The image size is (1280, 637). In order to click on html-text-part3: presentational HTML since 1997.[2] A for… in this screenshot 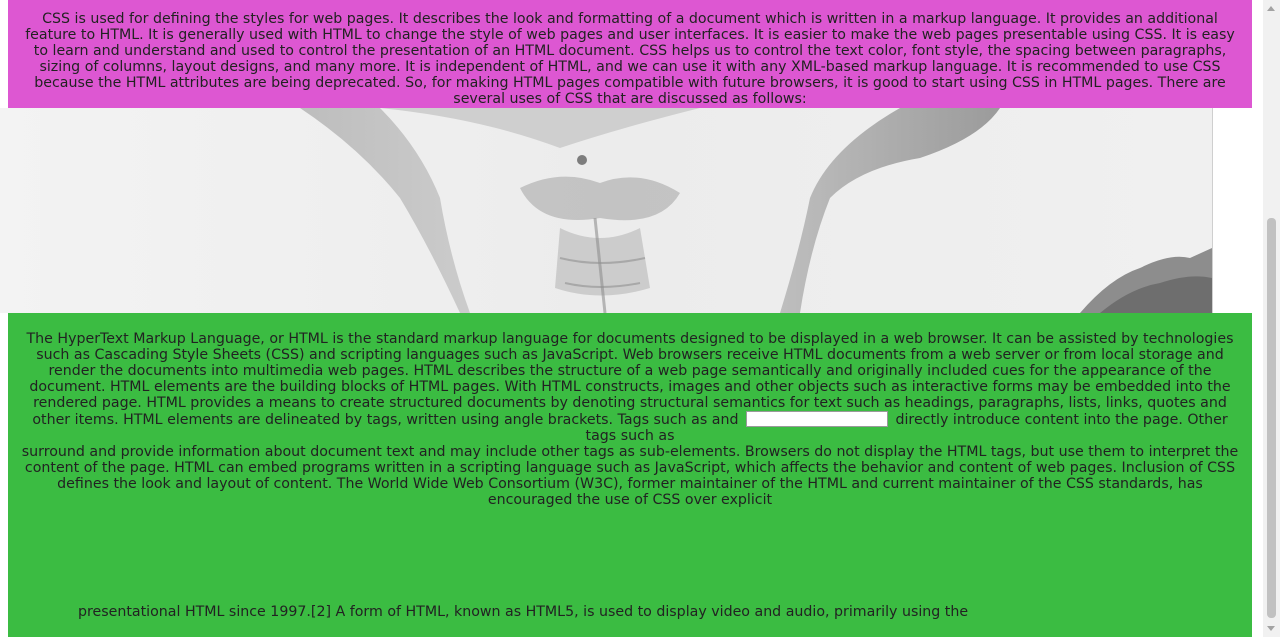, I will do `click(523, 612)`.